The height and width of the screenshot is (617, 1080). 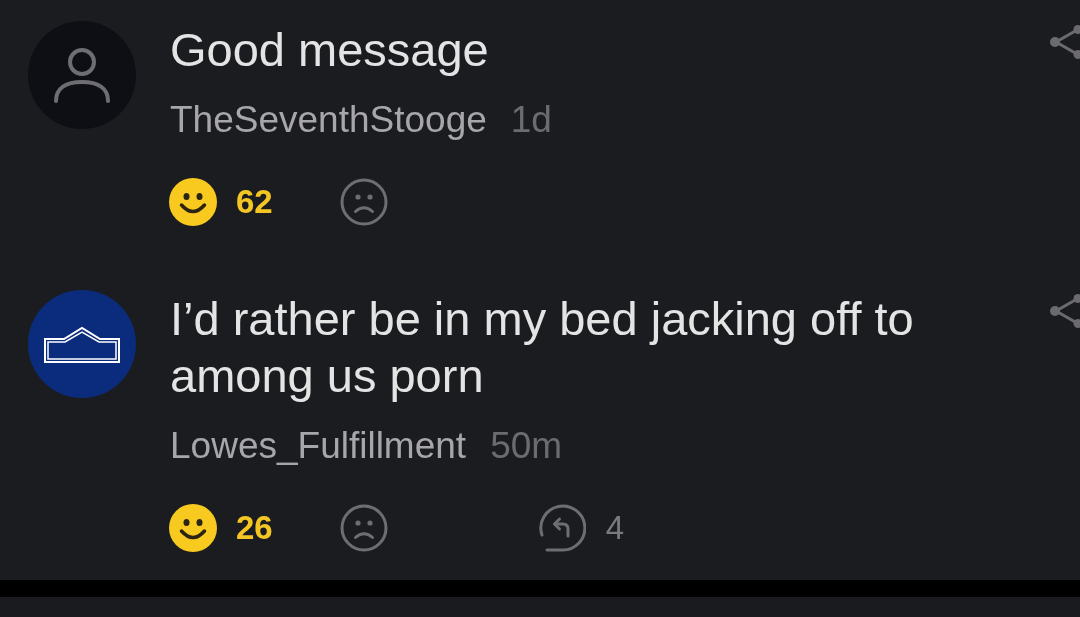 What do you see at coordinates (221, 202) in the screenshot?
I see `smile-button: 62` at bounding box center [221, 202].